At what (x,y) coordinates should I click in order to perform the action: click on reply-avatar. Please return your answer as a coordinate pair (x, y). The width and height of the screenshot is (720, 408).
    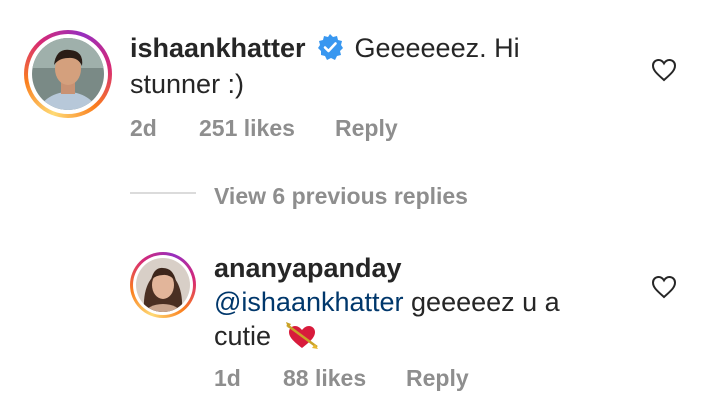
    Looking at the image, I should click on (163, 285).